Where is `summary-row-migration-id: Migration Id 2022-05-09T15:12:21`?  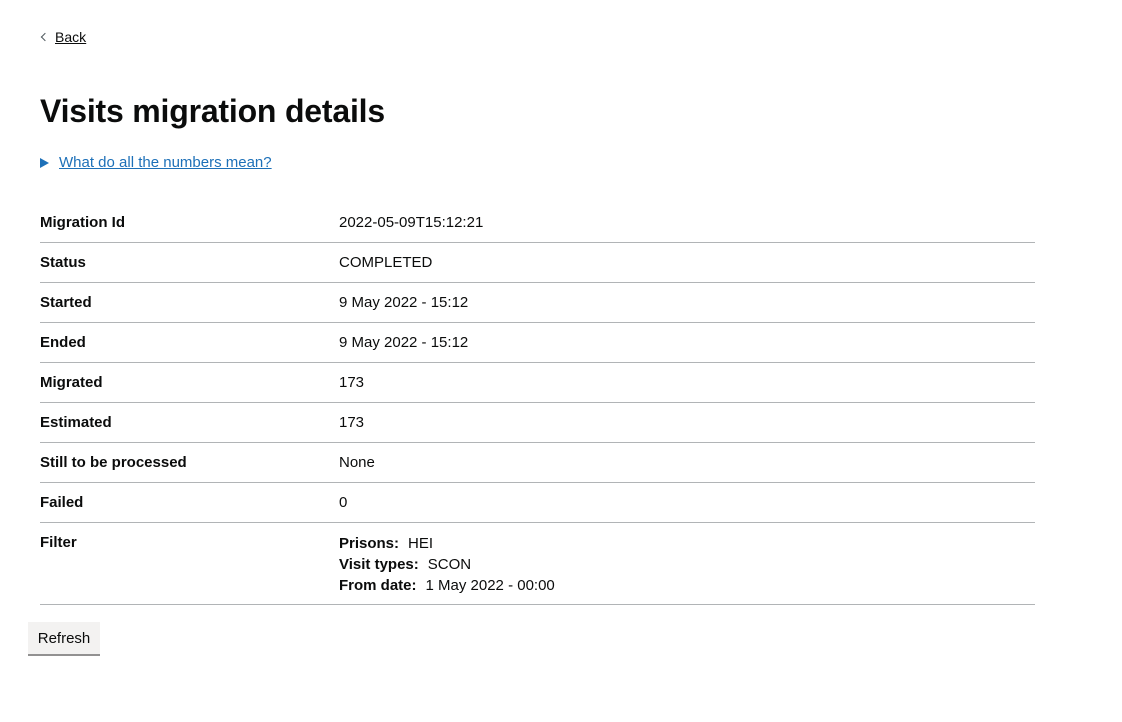 summary-row-migration-id: Migration Id 2022-05-09T15:12:21 is located at coordinates (537, 223).